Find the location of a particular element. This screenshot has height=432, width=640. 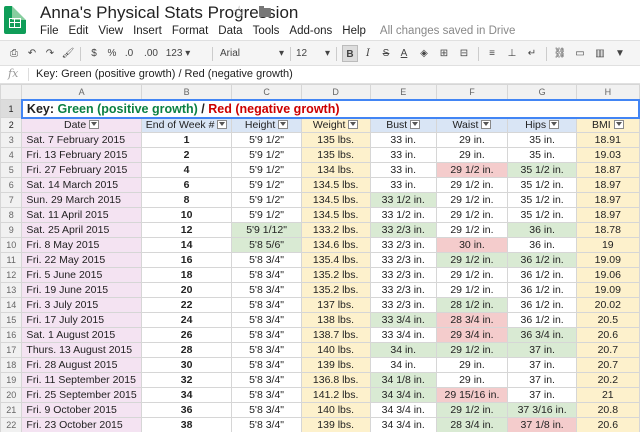

row-header: 3 is located at coordinates (11, 140).